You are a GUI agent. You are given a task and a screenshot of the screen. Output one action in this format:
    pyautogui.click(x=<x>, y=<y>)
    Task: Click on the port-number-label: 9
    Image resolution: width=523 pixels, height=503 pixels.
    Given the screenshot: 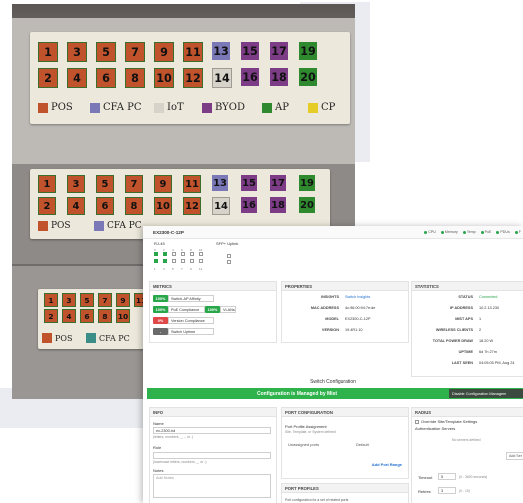 What is the action you would take?
    pyautogui.click(x=164, y=52)
    